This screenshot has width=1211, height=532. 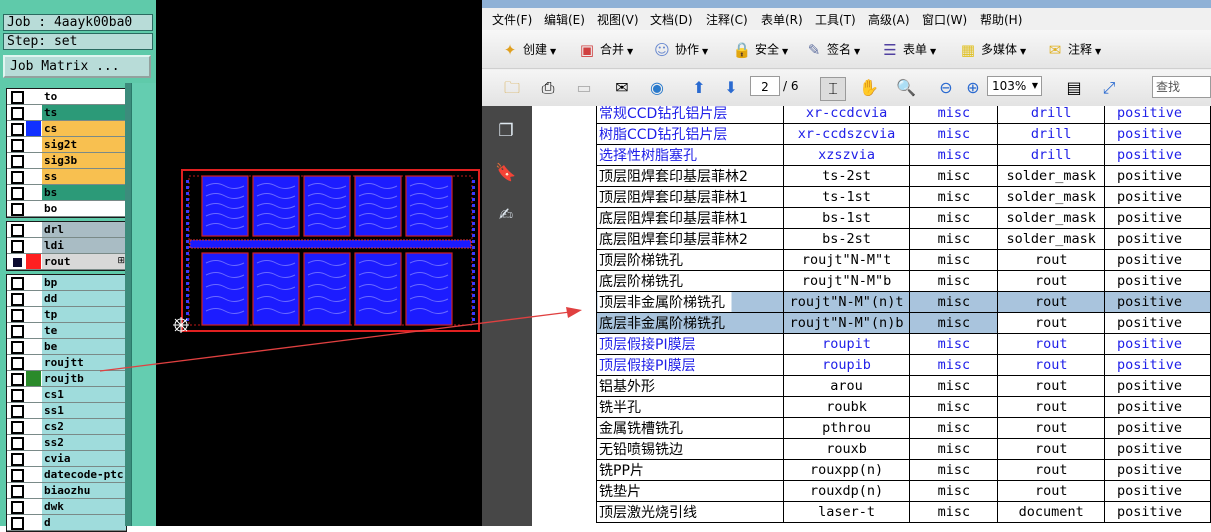 I want to click on layer-row-ss1: ss1, so click(x=66, y=411).